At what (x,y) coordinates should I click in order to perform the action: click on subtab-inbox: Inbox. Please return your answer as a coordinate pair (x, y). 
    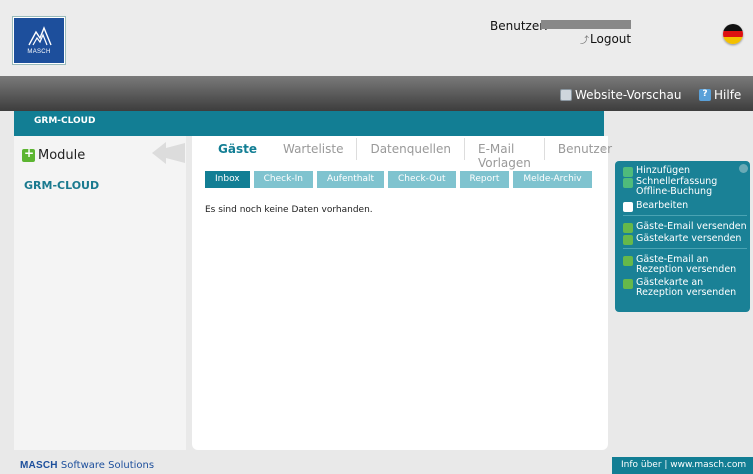
    Looking at the image, I should click on (227, 179).